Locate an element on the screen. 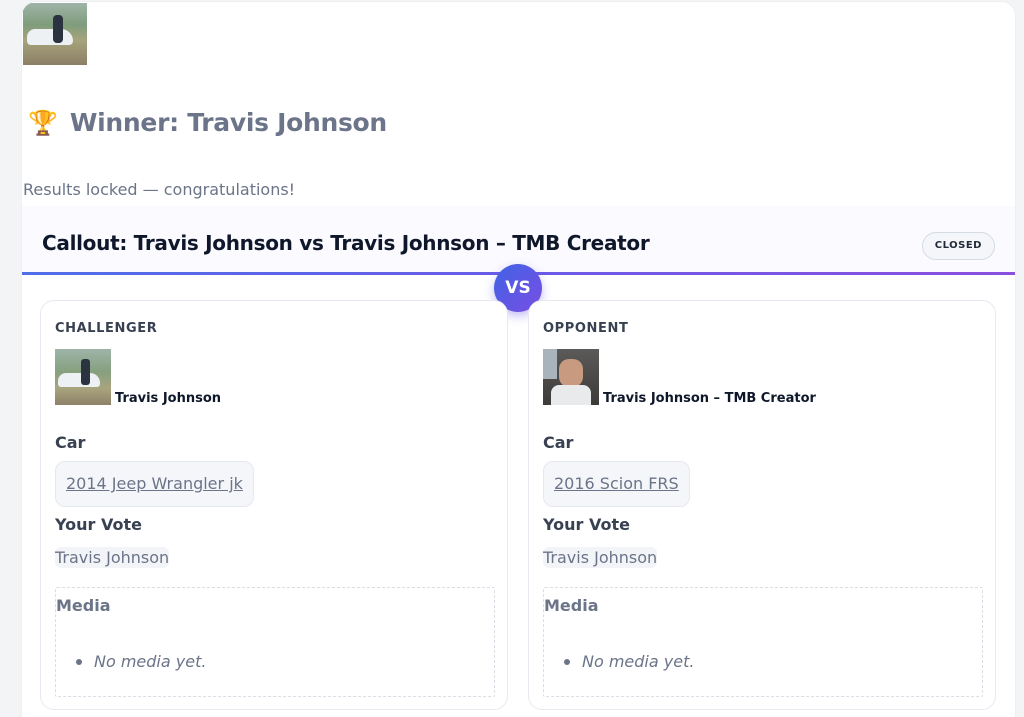 This screenshot has width=1024, height=717. opponent-vote-value: Travis Johnson is located at coordinates (600, 557).